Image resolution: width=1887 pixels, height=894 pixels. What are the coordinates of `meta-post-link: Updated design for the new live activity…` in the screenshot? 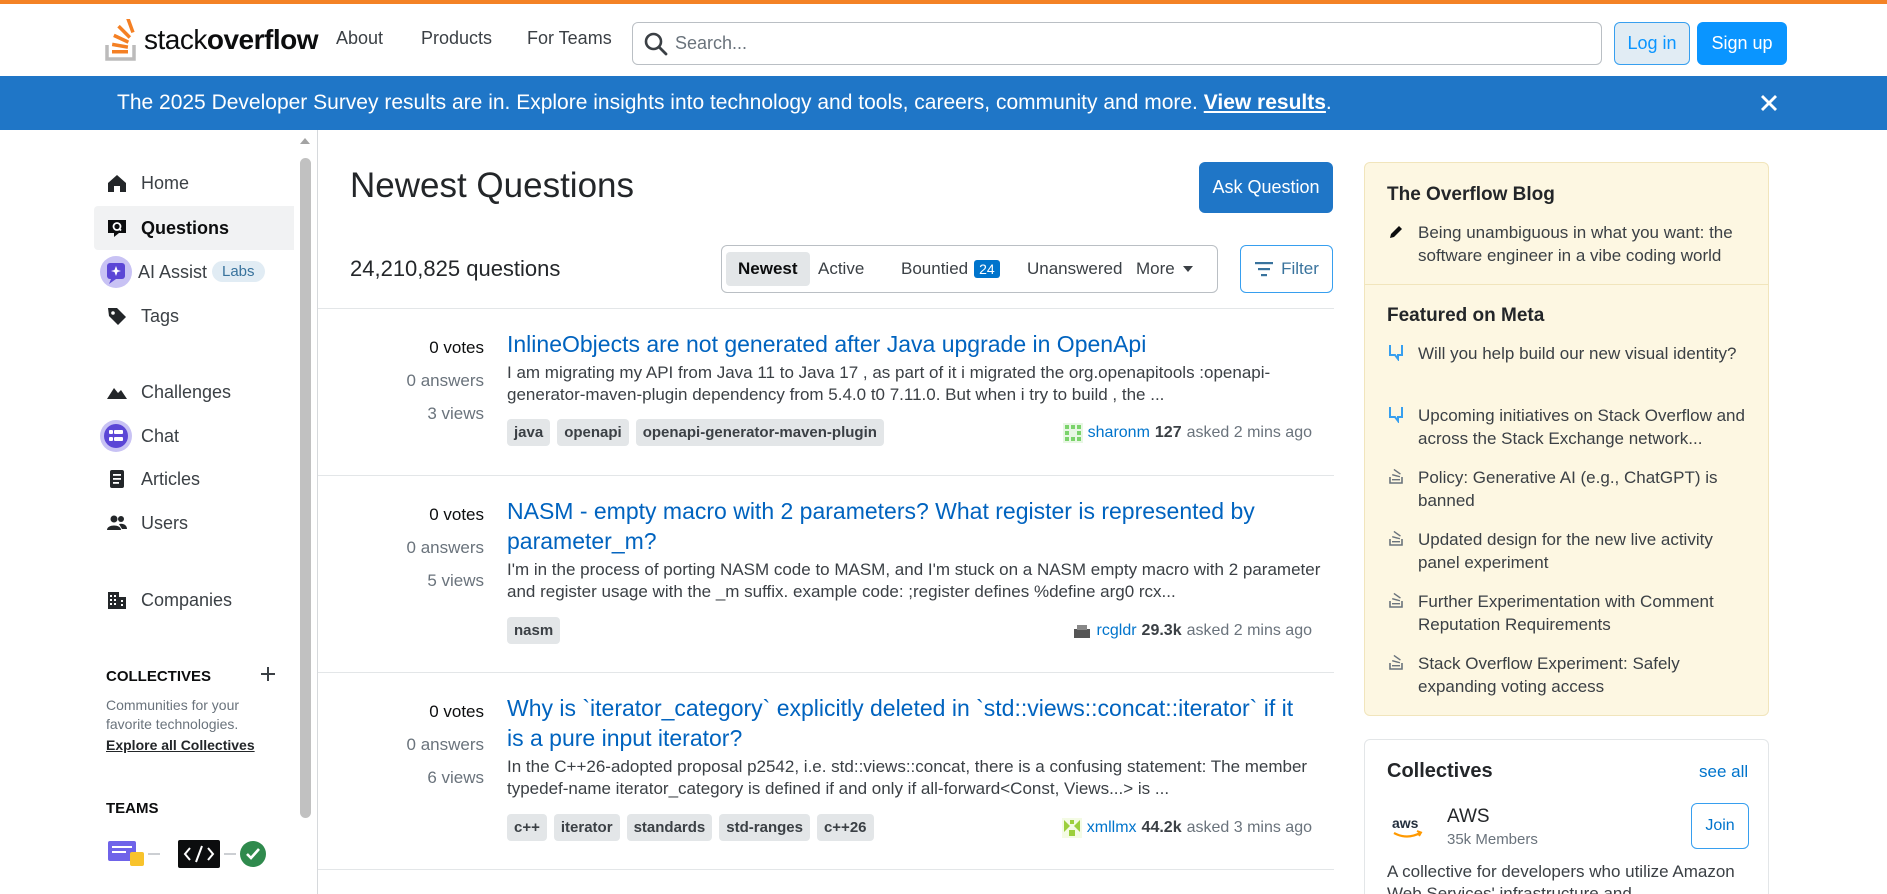 It's located at (1585, 551).